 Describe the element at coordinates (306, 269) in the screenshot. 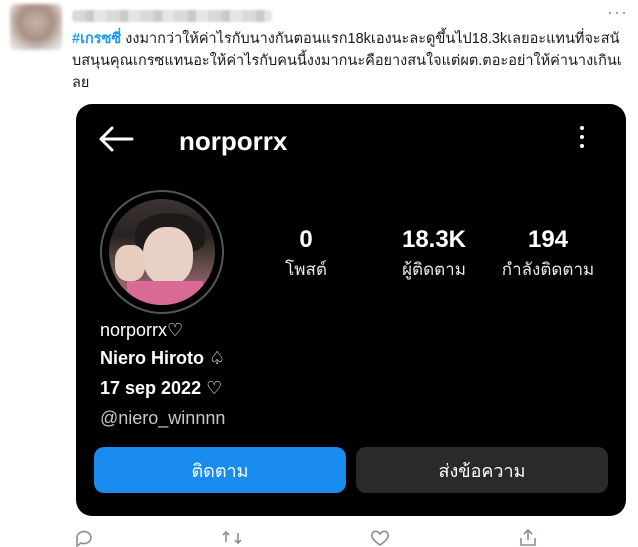

I see `posts-label: โพสต์` at that location.